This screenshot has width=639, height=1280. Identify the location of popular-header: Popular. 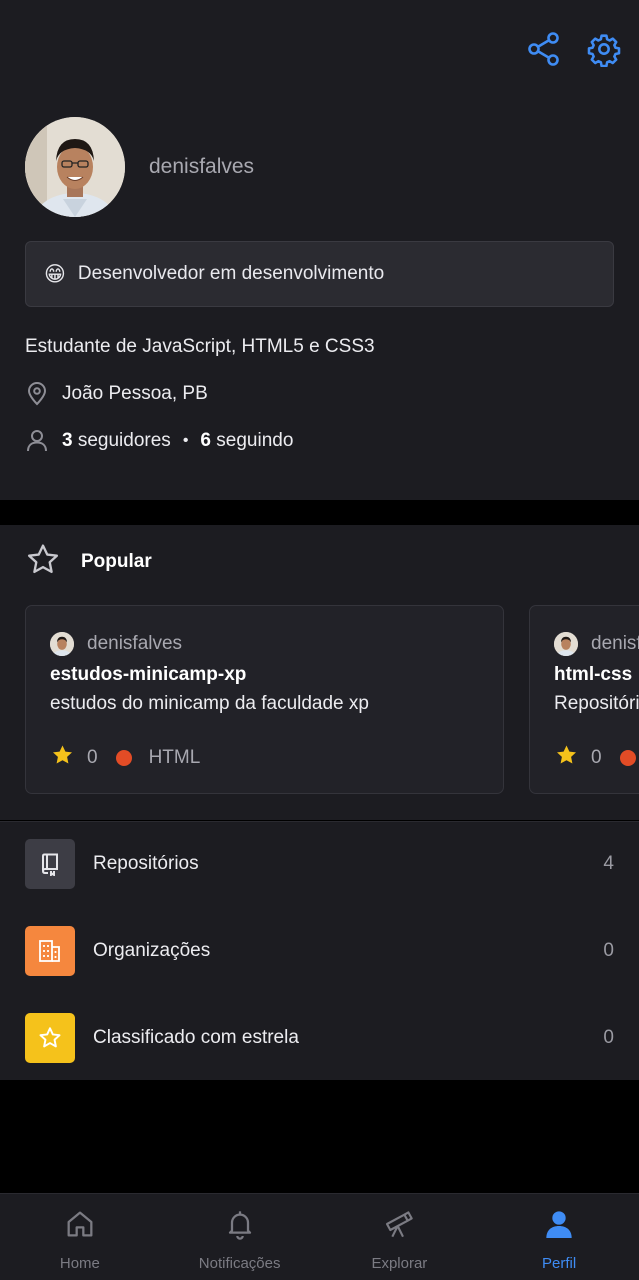
(88, 562).